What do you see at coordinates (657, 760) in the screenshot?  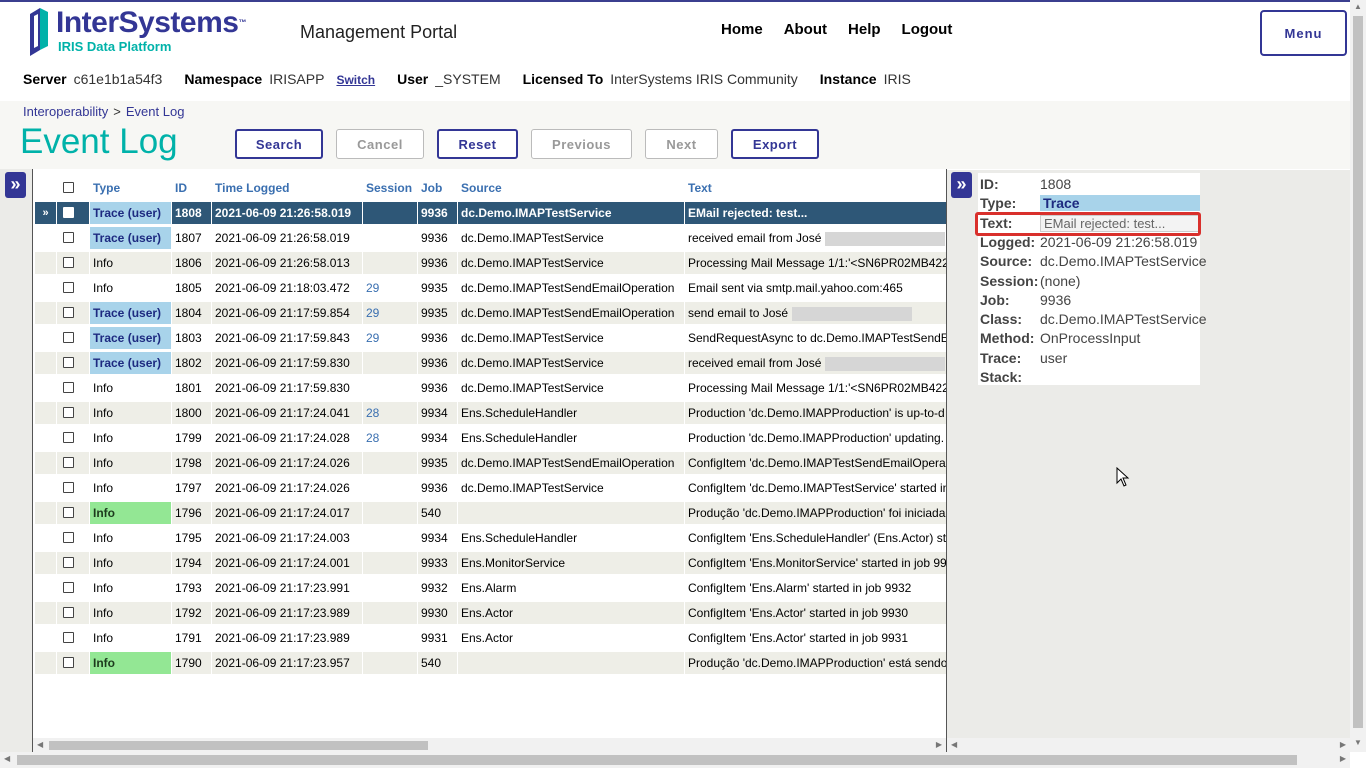 I see `page-hscroll-thumb` at bounding box center [657, 760].